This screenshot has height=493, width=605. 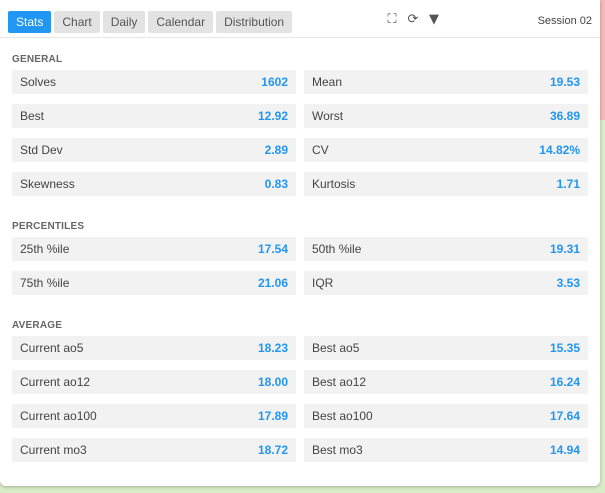 I want to click on stat-row: 25th %ile 17.54 50th %ile 19.31, so click(x=300, y=249).